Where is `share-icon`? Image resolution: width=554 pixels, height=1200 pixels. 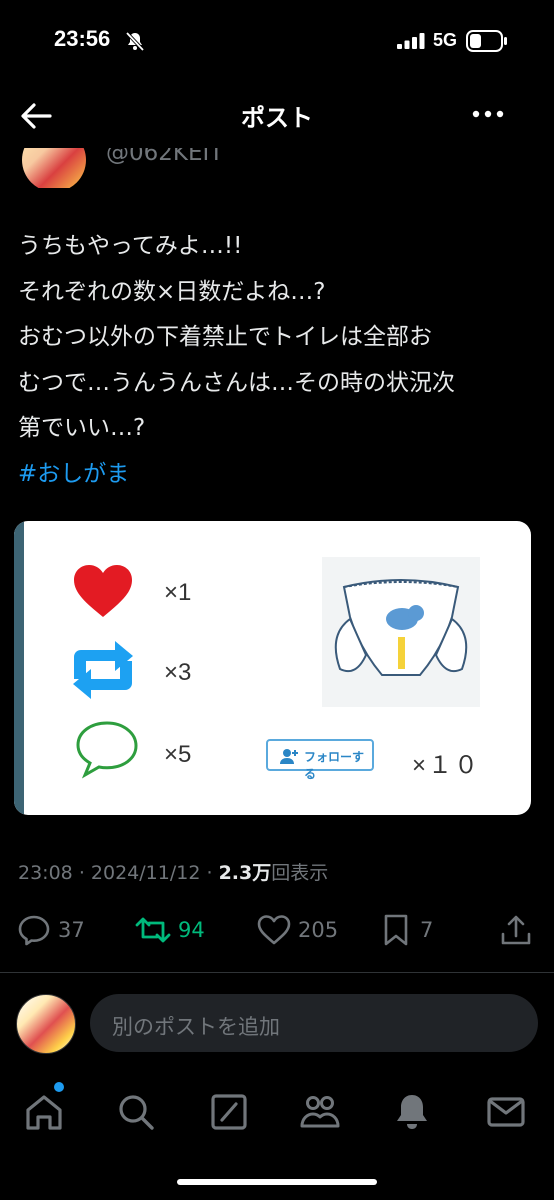
share-icon is located at coordinates (516, 930).